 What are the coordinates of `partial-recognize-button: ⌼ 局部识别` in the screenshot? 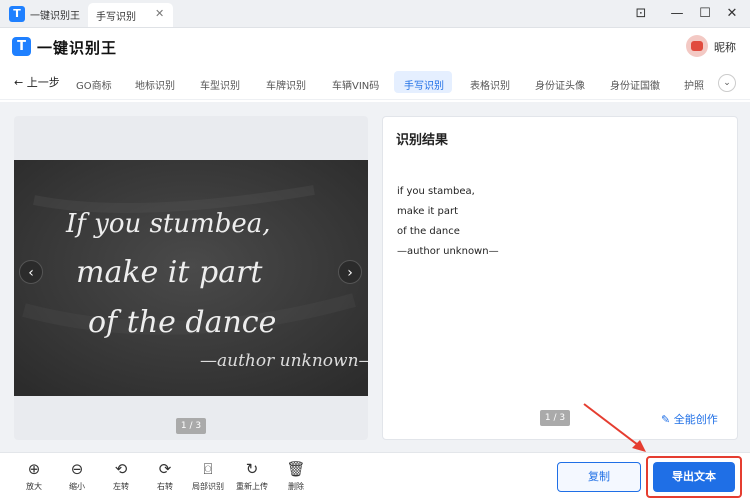 It's located at (208, 475).